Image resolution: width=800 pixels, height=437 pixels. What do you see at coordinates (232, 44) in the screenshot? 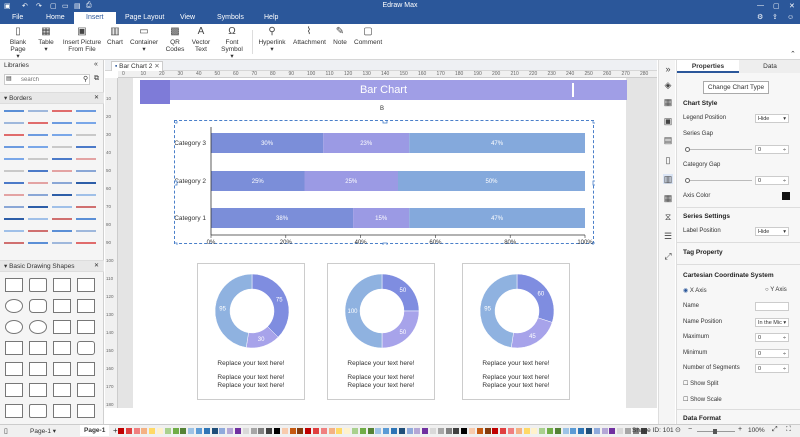
I see `font-symbol-button: Ω Font Symbol ▾` at bounding box center [232, 44].